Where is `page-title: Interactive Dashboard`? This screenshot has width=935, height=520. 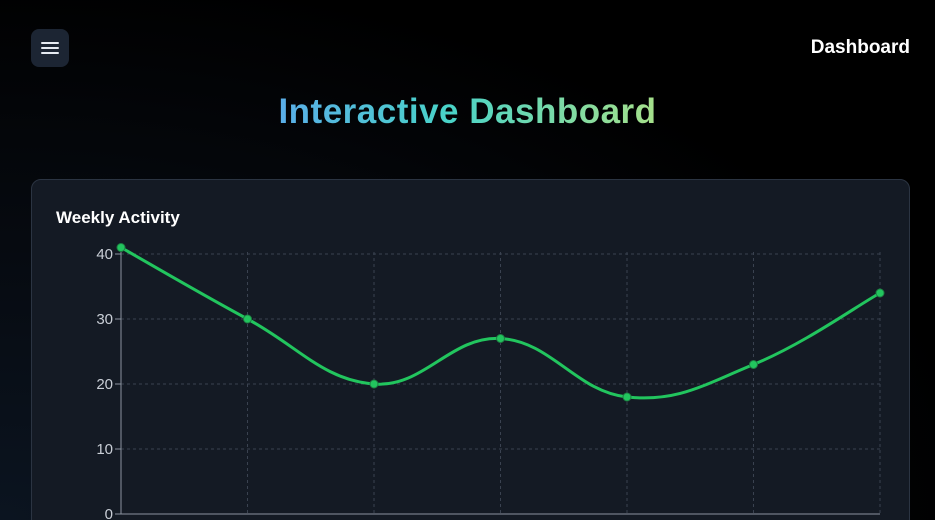
page-title: Interactive Dashboard is located at coordinates (467, 112).